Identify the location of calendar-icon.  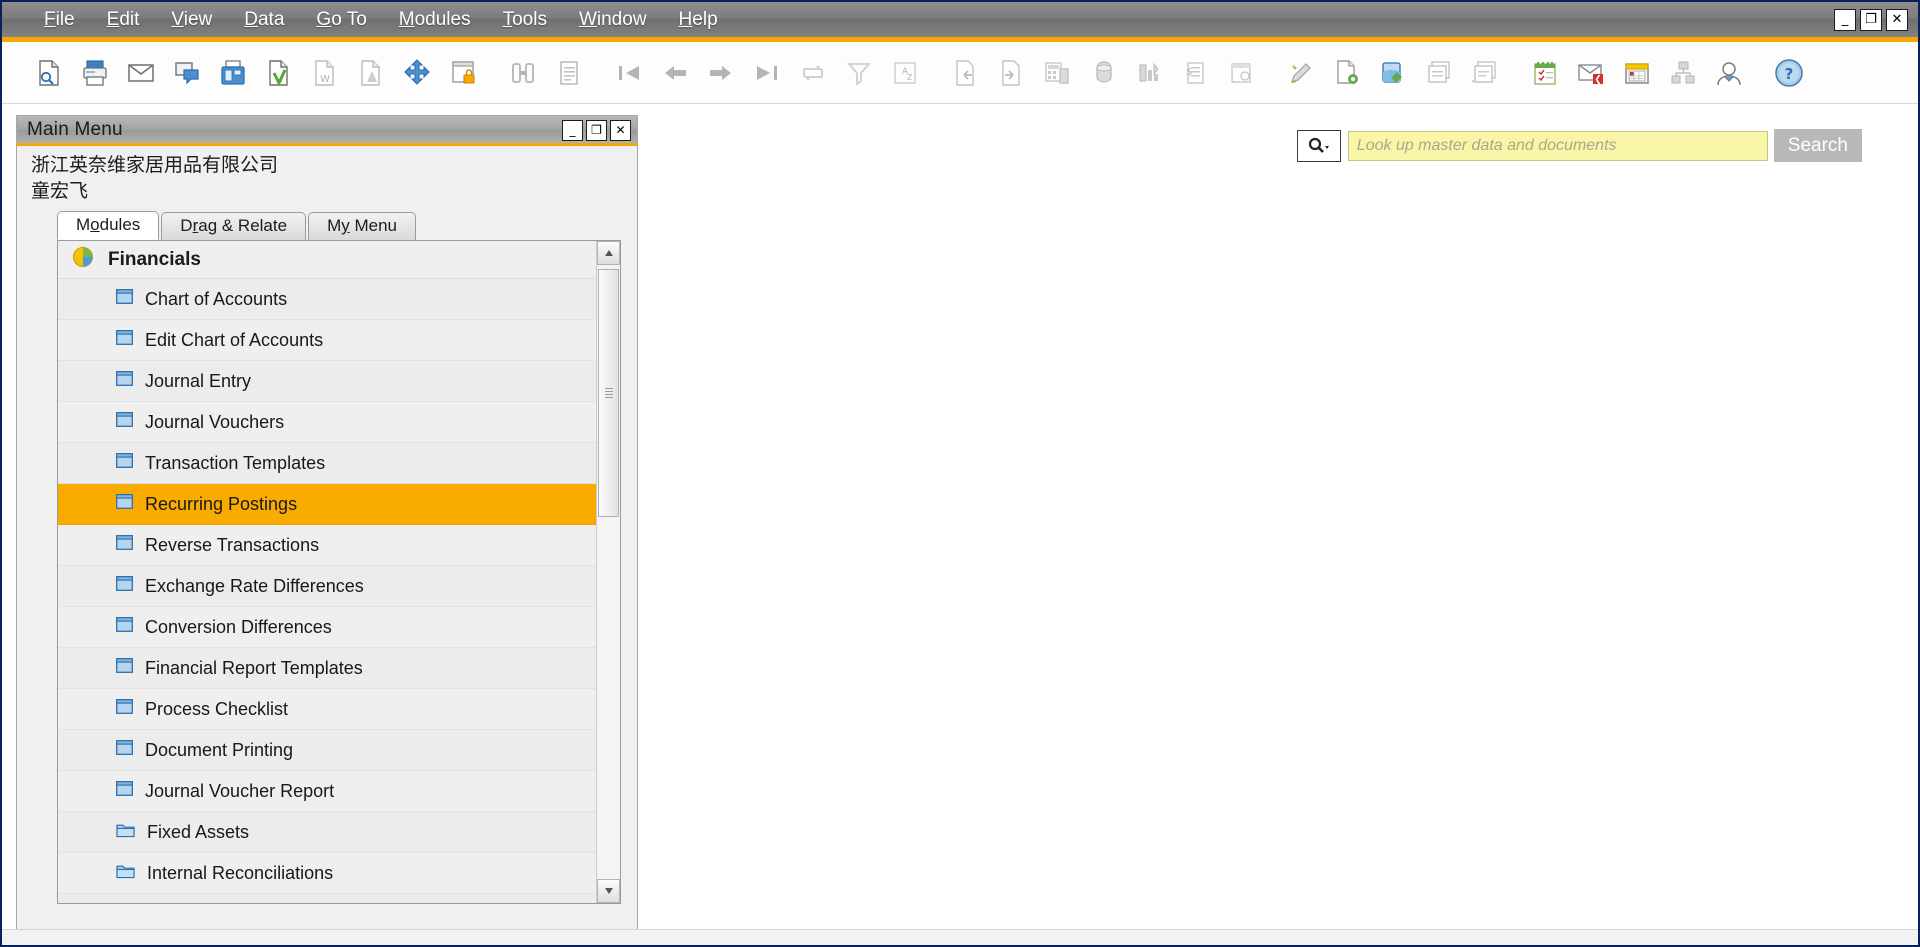
(1637, 73).